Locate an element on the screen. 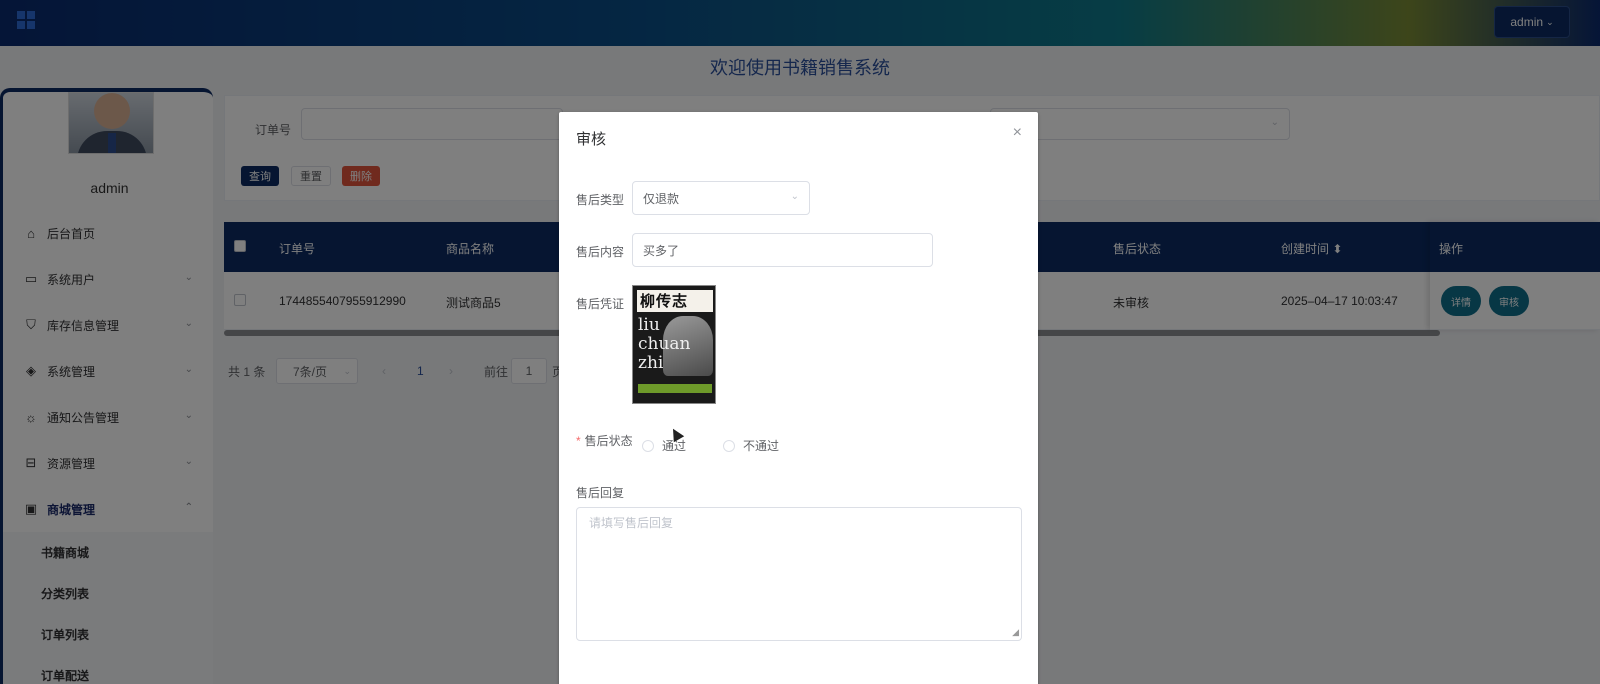 The image size is (1600, 684). chevron-down-icon: ⌄ is located at coordinates (794, 196).